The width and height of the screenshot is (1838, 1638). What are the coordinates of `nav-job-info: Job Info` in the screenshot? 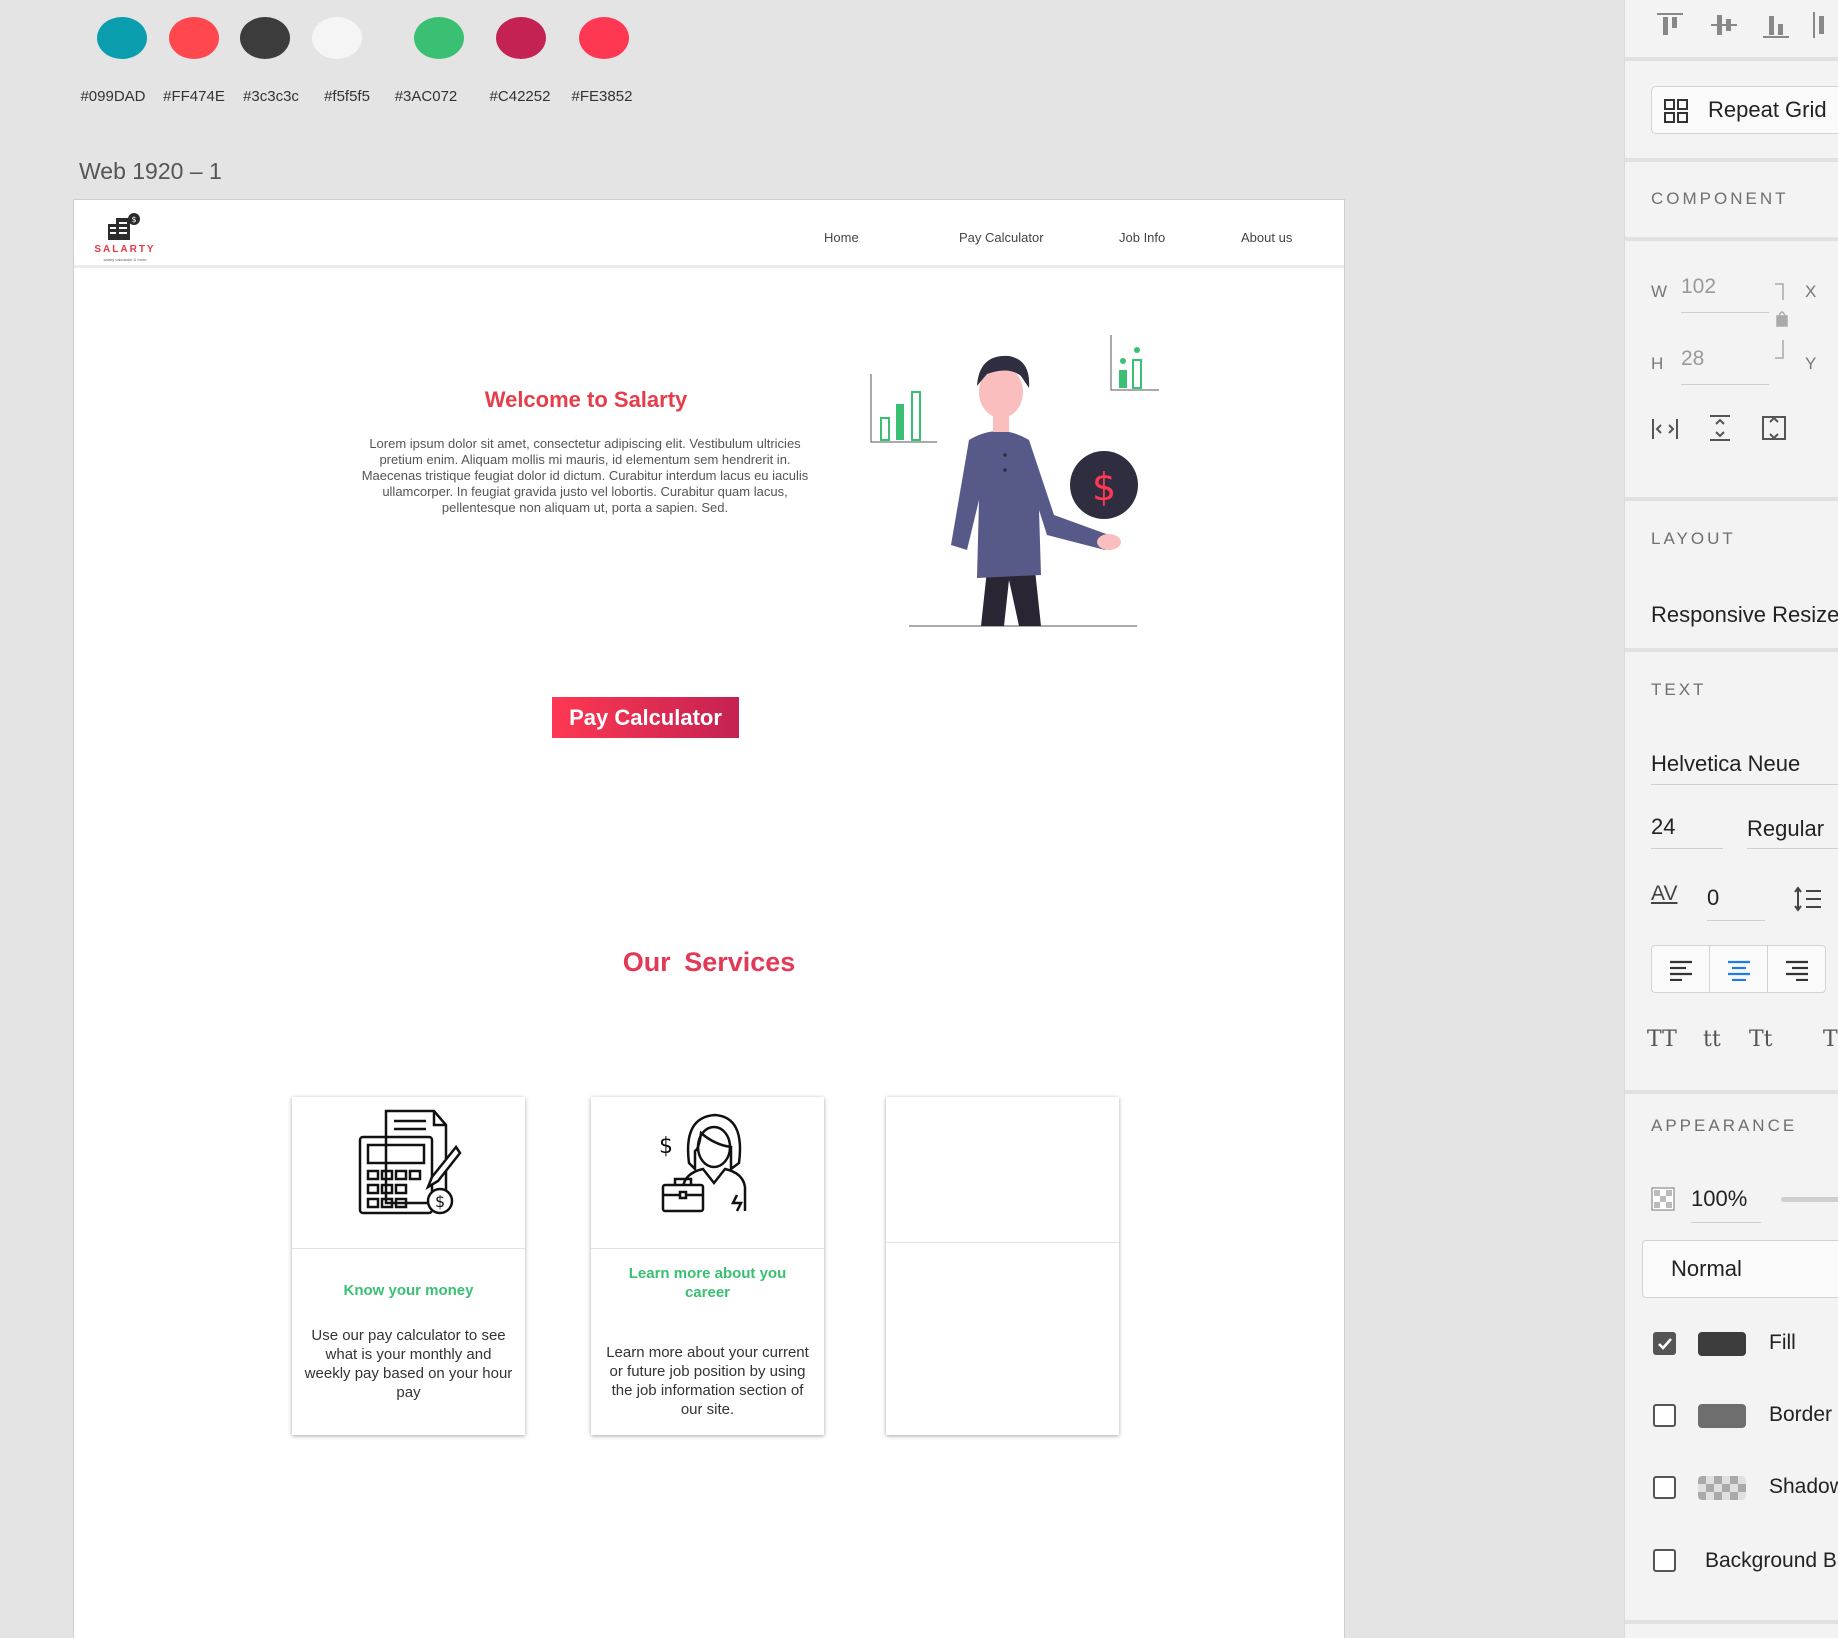 It's located at (1142, 237).